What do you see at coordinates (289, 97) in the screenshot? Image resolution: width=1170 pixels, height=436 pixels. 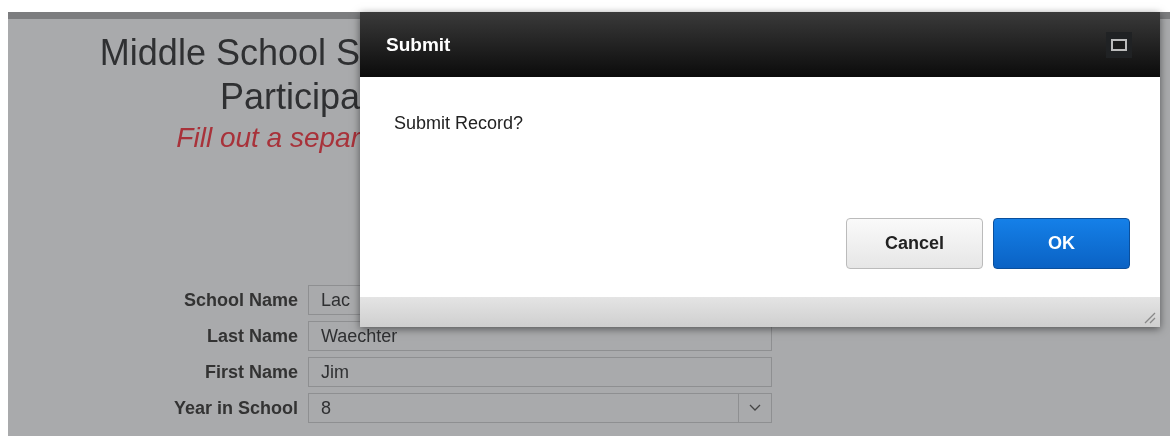 I see `page-title: Participa` at bounding box center [289, 97].